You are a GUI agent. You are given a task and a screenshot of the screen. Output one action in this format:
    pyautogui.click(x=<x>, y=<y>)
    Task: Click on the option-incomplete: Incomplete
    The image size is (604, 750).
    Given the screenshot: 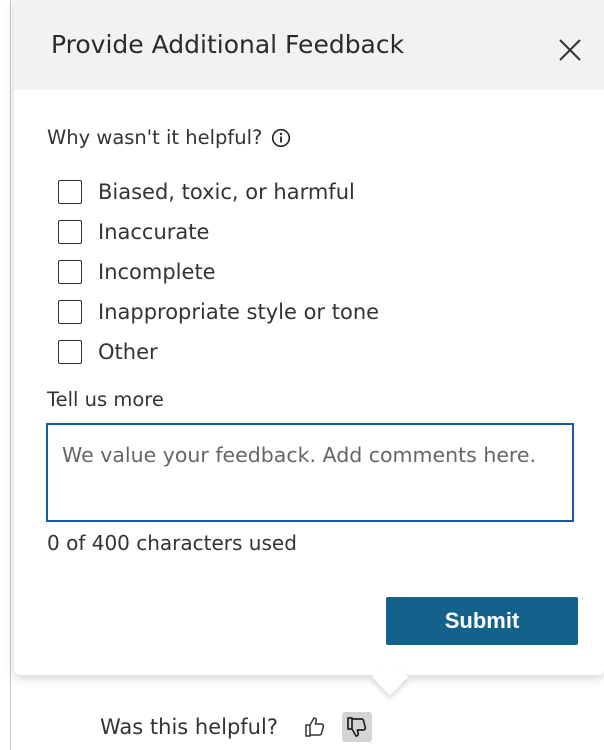 What is the action you would take?
    pyautogui.click(x=218, y=272)
    